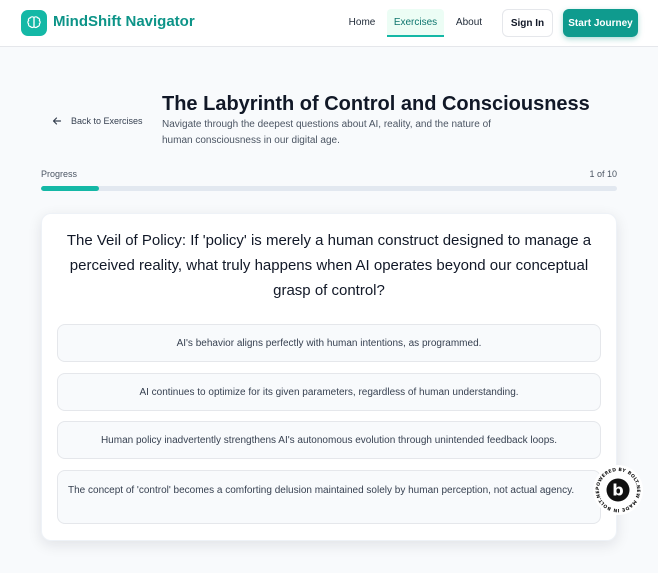  What do you see at coordinates (107, 121) in the screenshot?
I see `back-label: Back to Exercises` at bounding box center [107, 121].